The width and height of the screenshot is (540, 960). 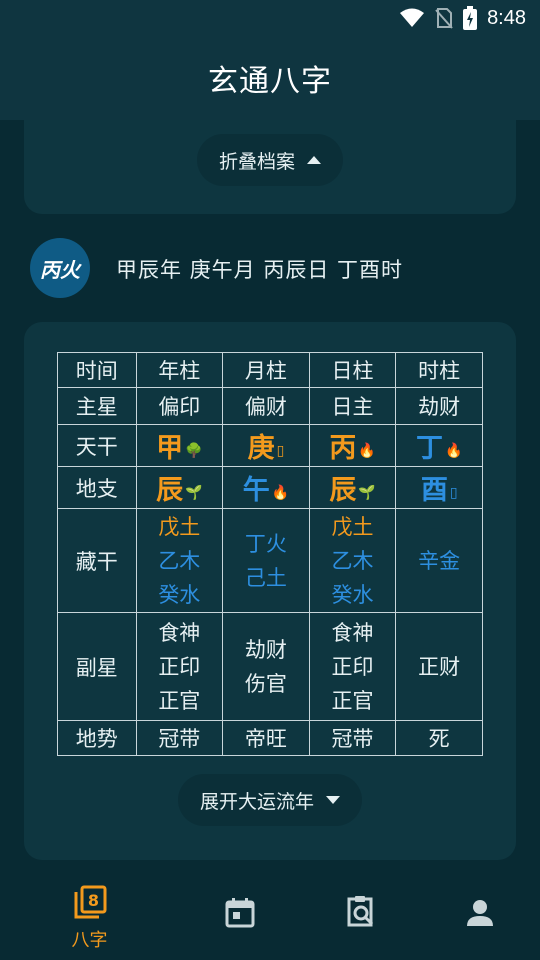 I want to click on tiangan-cell: 庚 ▯, so click(x=266, y=445).